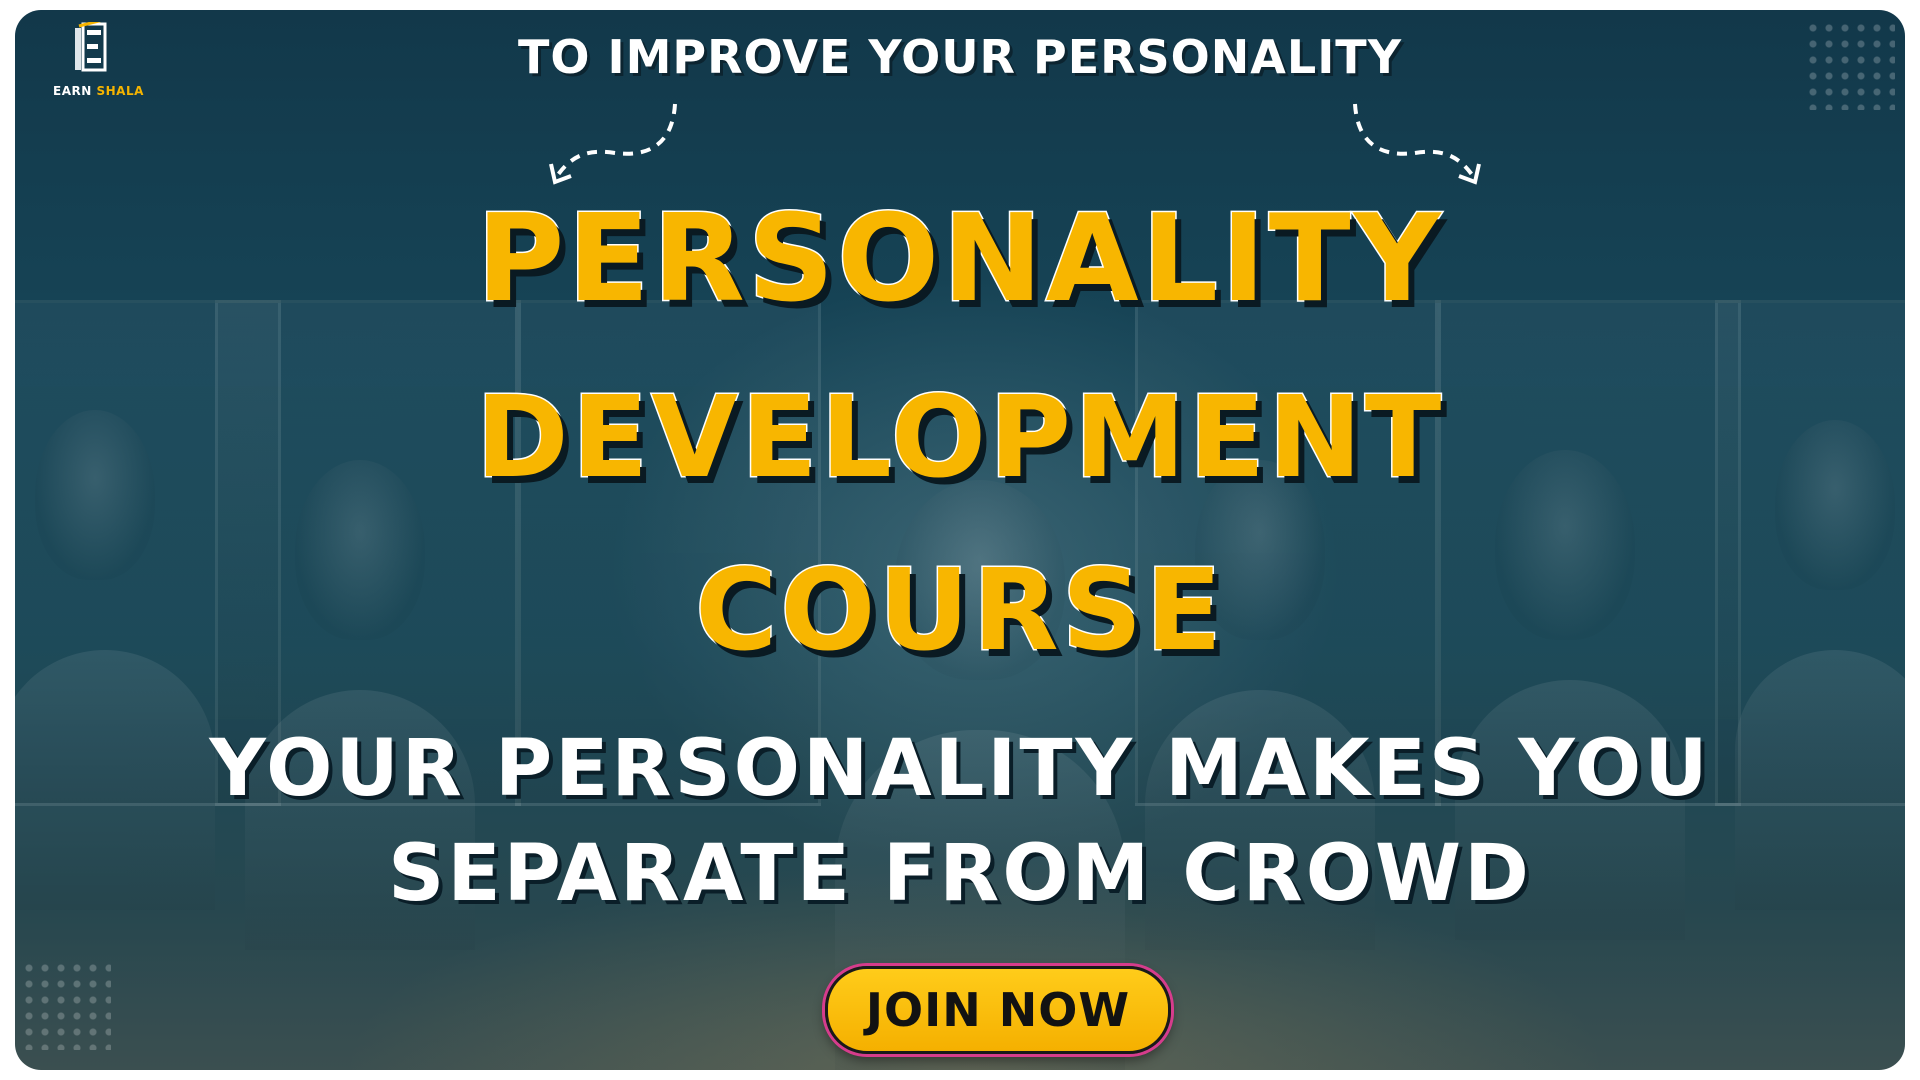 This screenshot has height=1080, width=1920. What do you see at coordinates (960, 57) in the screenshot?
I see `tagline: TO IMPROVE YOUR PERSONALITY` at bounding box center [960, 57].